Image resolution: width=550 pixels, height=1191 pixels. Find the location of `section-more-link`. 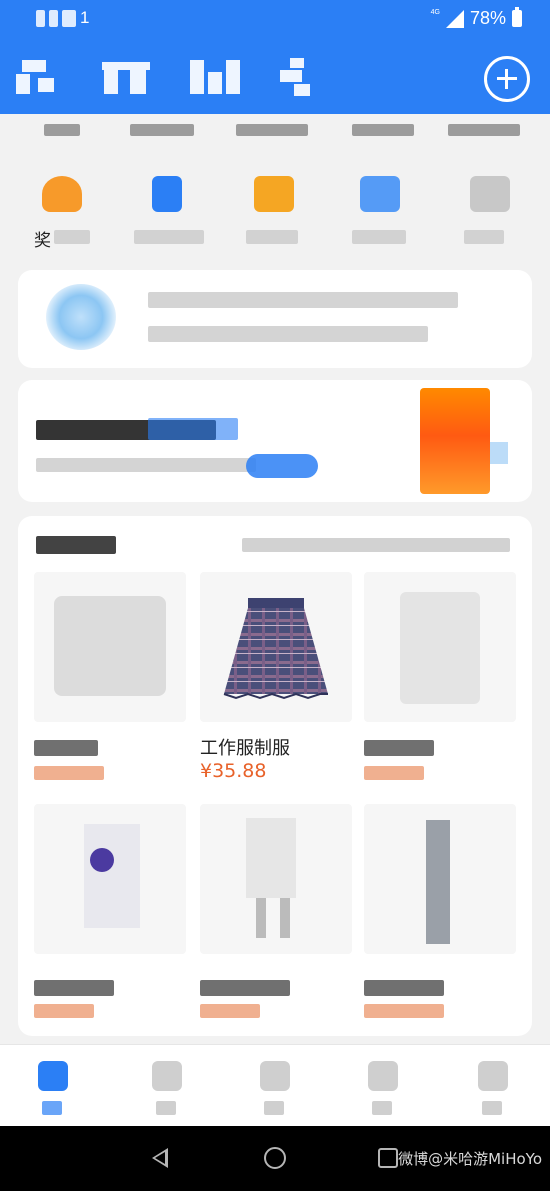

section-more-link is located at coordinates (376, 545).